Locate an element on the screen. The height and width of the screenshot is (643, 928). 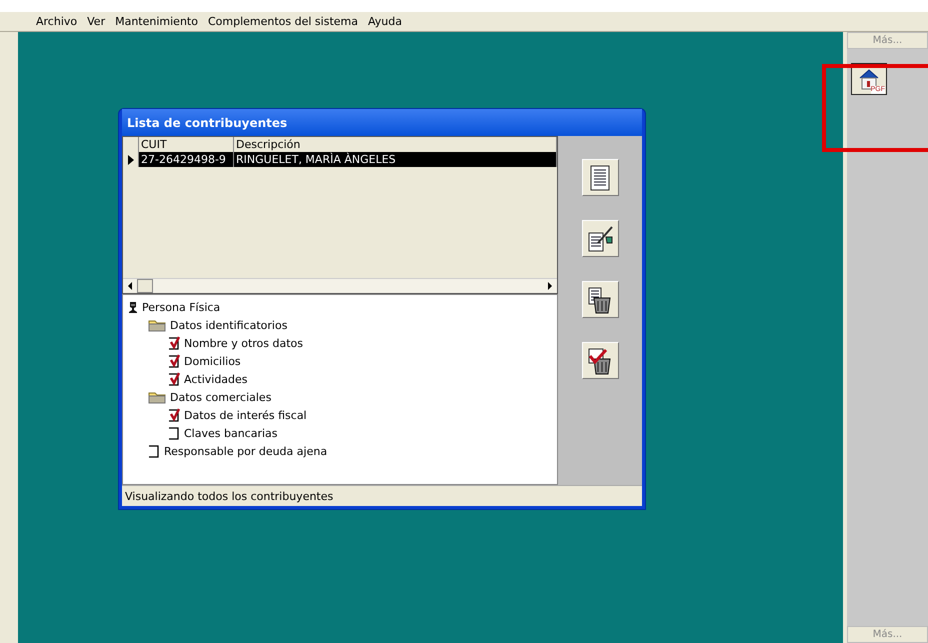
current-row-icon is located at coordinates (130, 159).